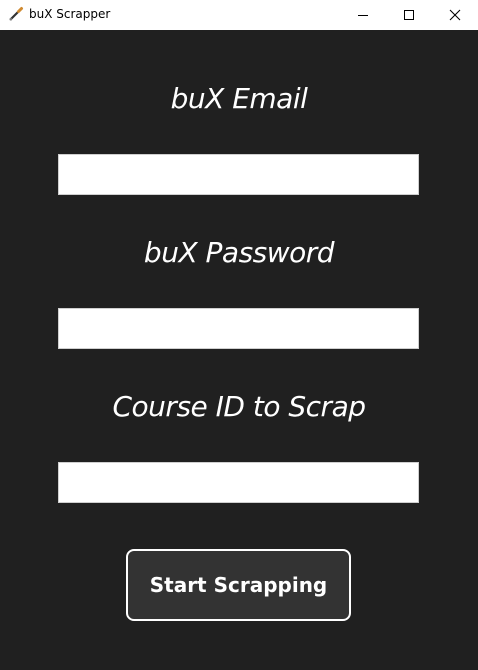 The width and height of the screenshot is (478, 670). Describe the element at coordinates (239, 15) in the screenshot. I see `title-bar: buX Scrapper` at that location.